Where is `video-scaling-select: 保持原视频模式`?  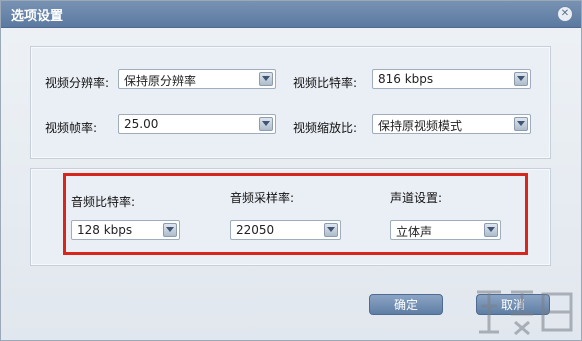 video-scaling-select: 保持原视频模式 is located at coordinates (451, 124).